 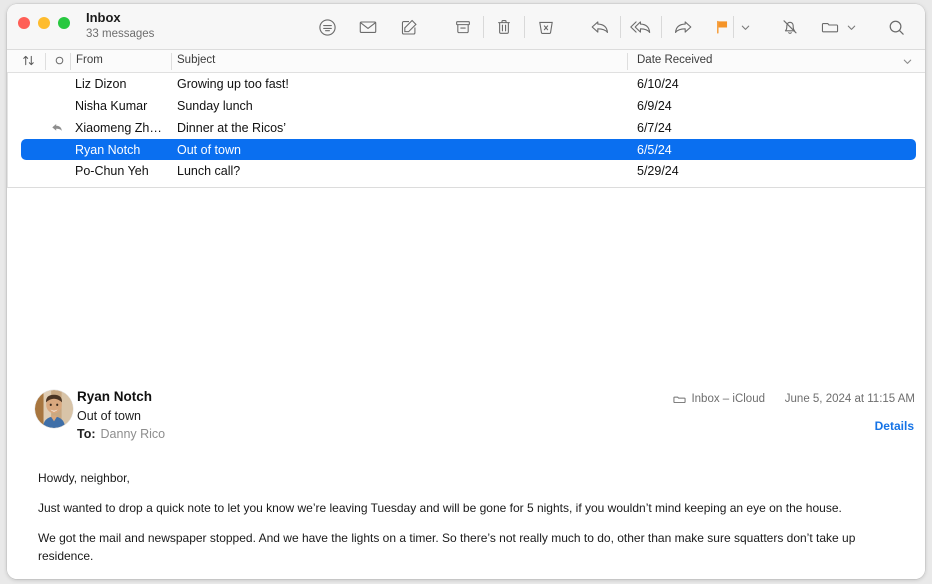 I want to click on reply-all-icon, so click(x=641, y=27).